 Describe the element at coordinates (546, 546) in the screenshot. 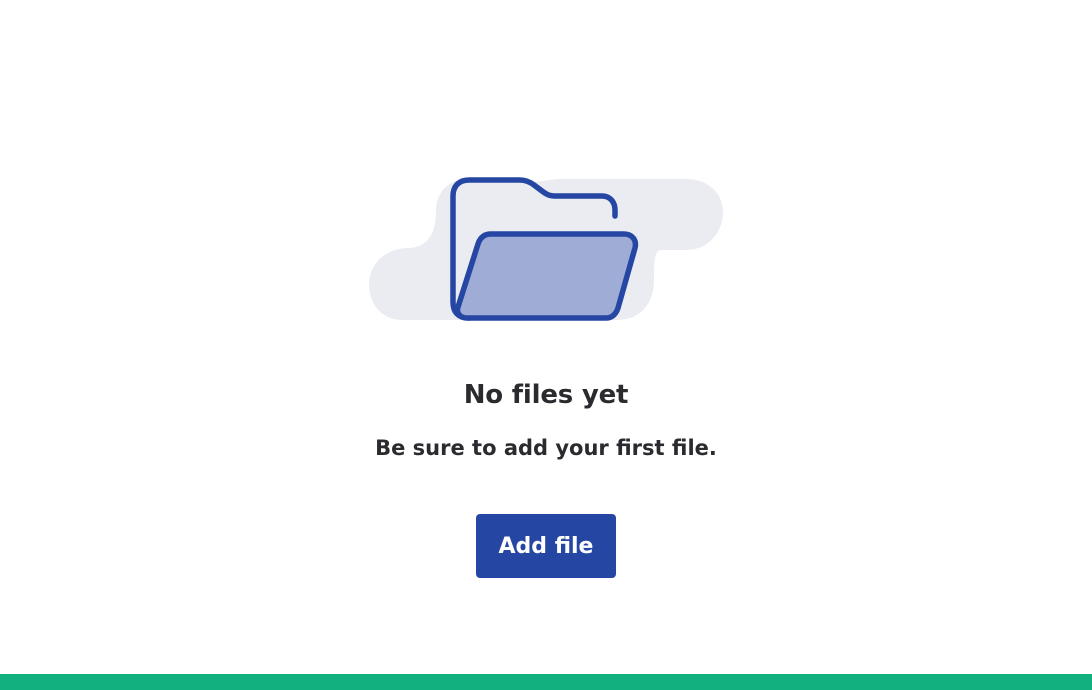

I see `add-file-button: Add file` at that location.